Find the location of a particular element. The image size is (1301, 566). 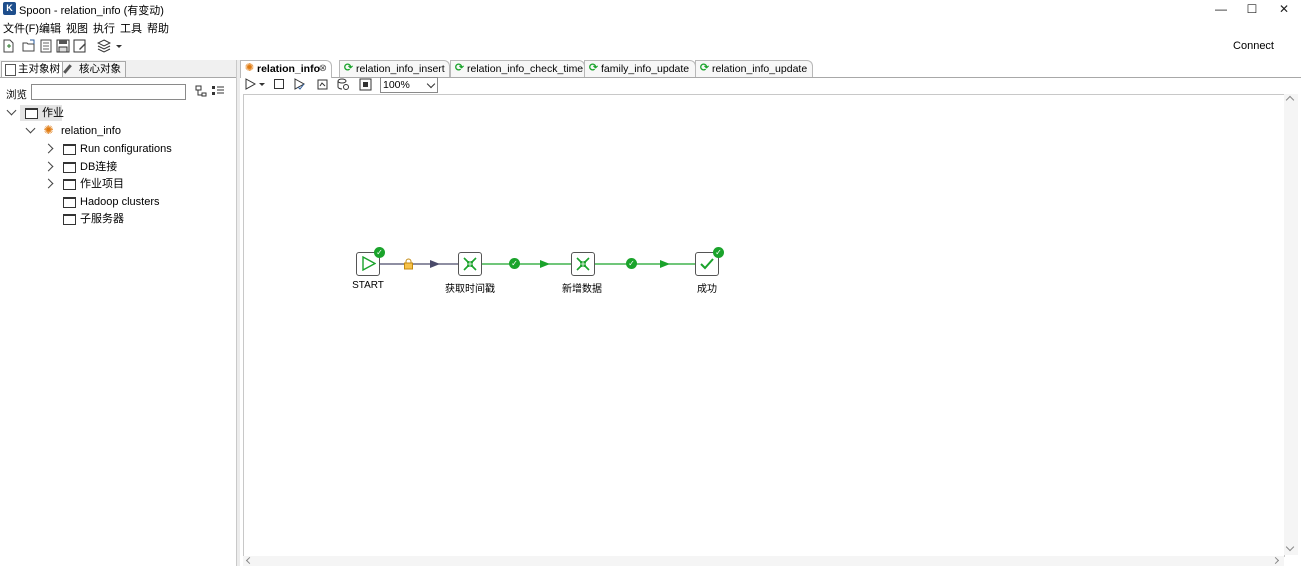

tree-item-run-configurations: Run configurations is located at coordinates (115, 149).